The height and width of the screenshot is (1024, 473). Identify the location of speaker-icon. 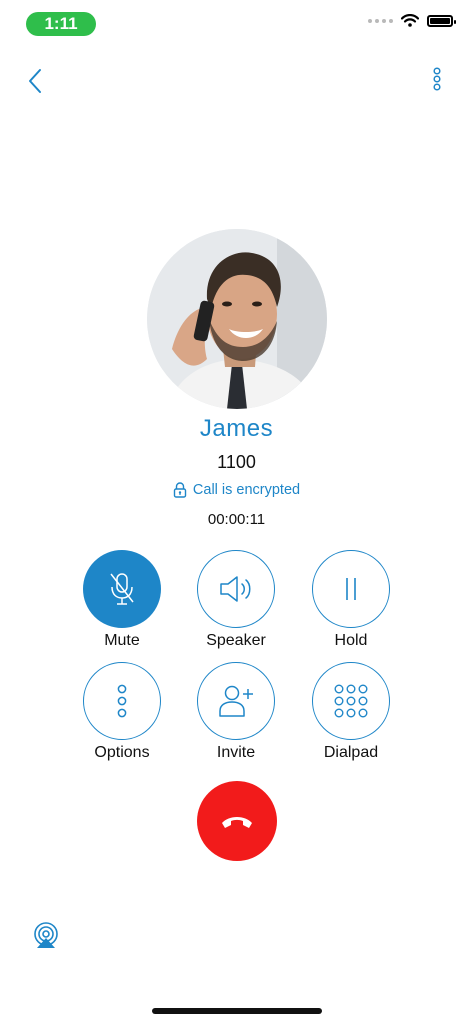
(235, 589).